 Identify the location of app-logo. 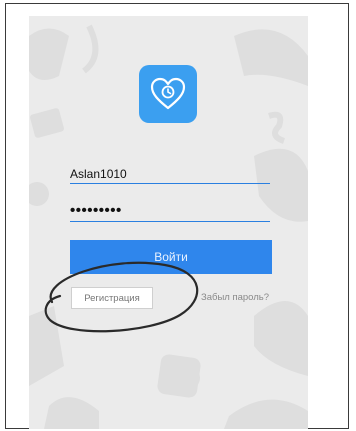
(168, 94).